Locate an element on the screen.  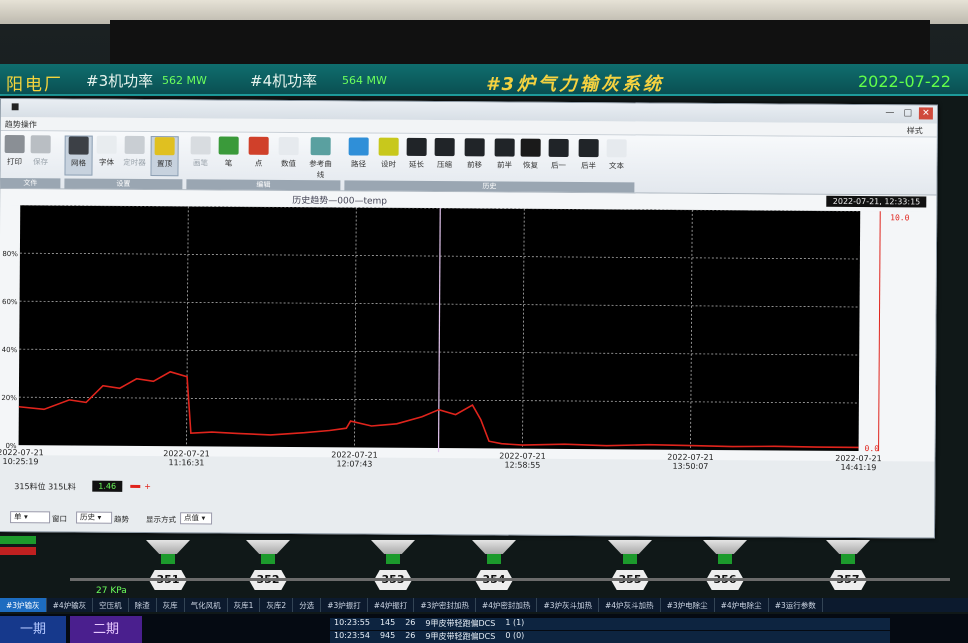
timer-button: 定时器 is located at coordinates (134, 155).